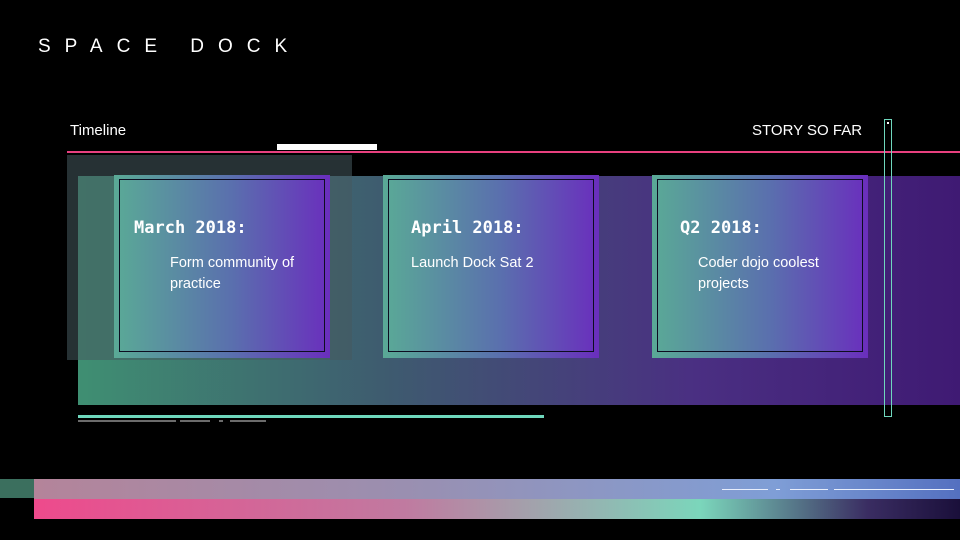  Describe the element at coordinates (758, 273) in the screenshot. I see `card-description: Coder dojo coolest projects` at that location.